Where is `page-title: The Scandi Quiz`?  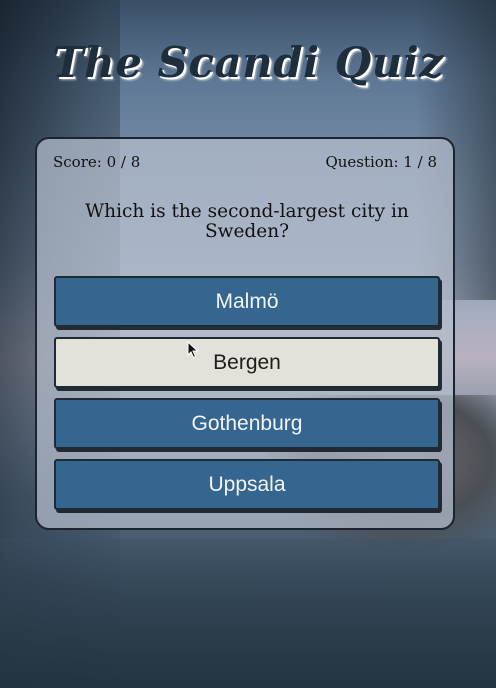
page-title: The Scandi Quiz is located at coordinates (248, 62).